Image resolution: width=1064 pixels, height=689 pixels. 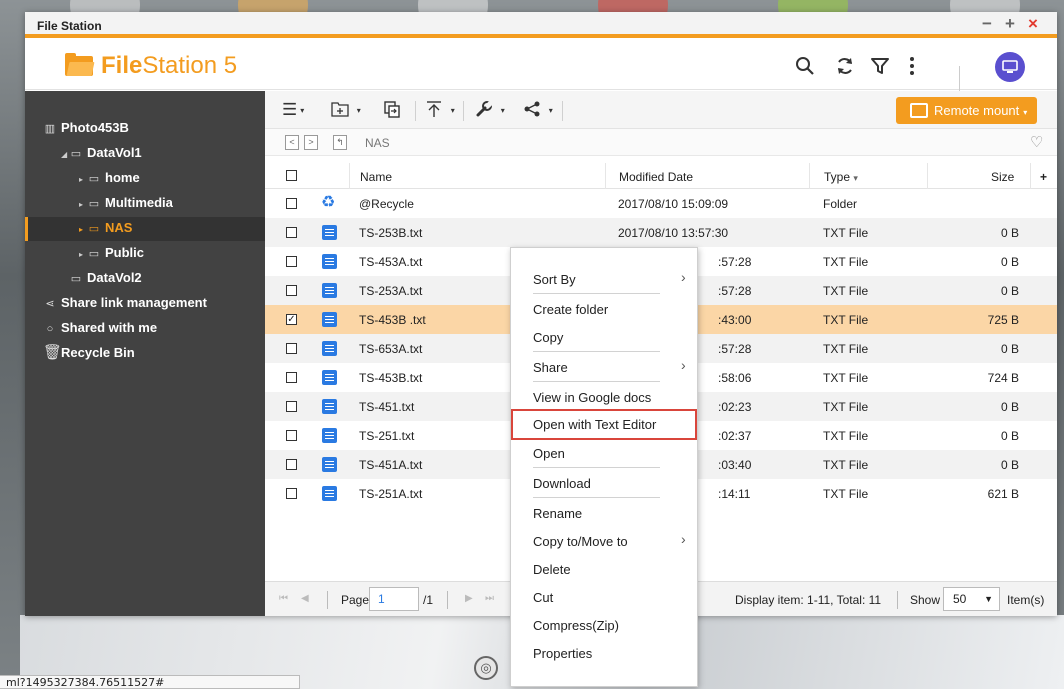 What do you see at coordinates (557, 513) in the screenshot?
I see `menu-item-rename: Rename` at bounding box center [557, 513].